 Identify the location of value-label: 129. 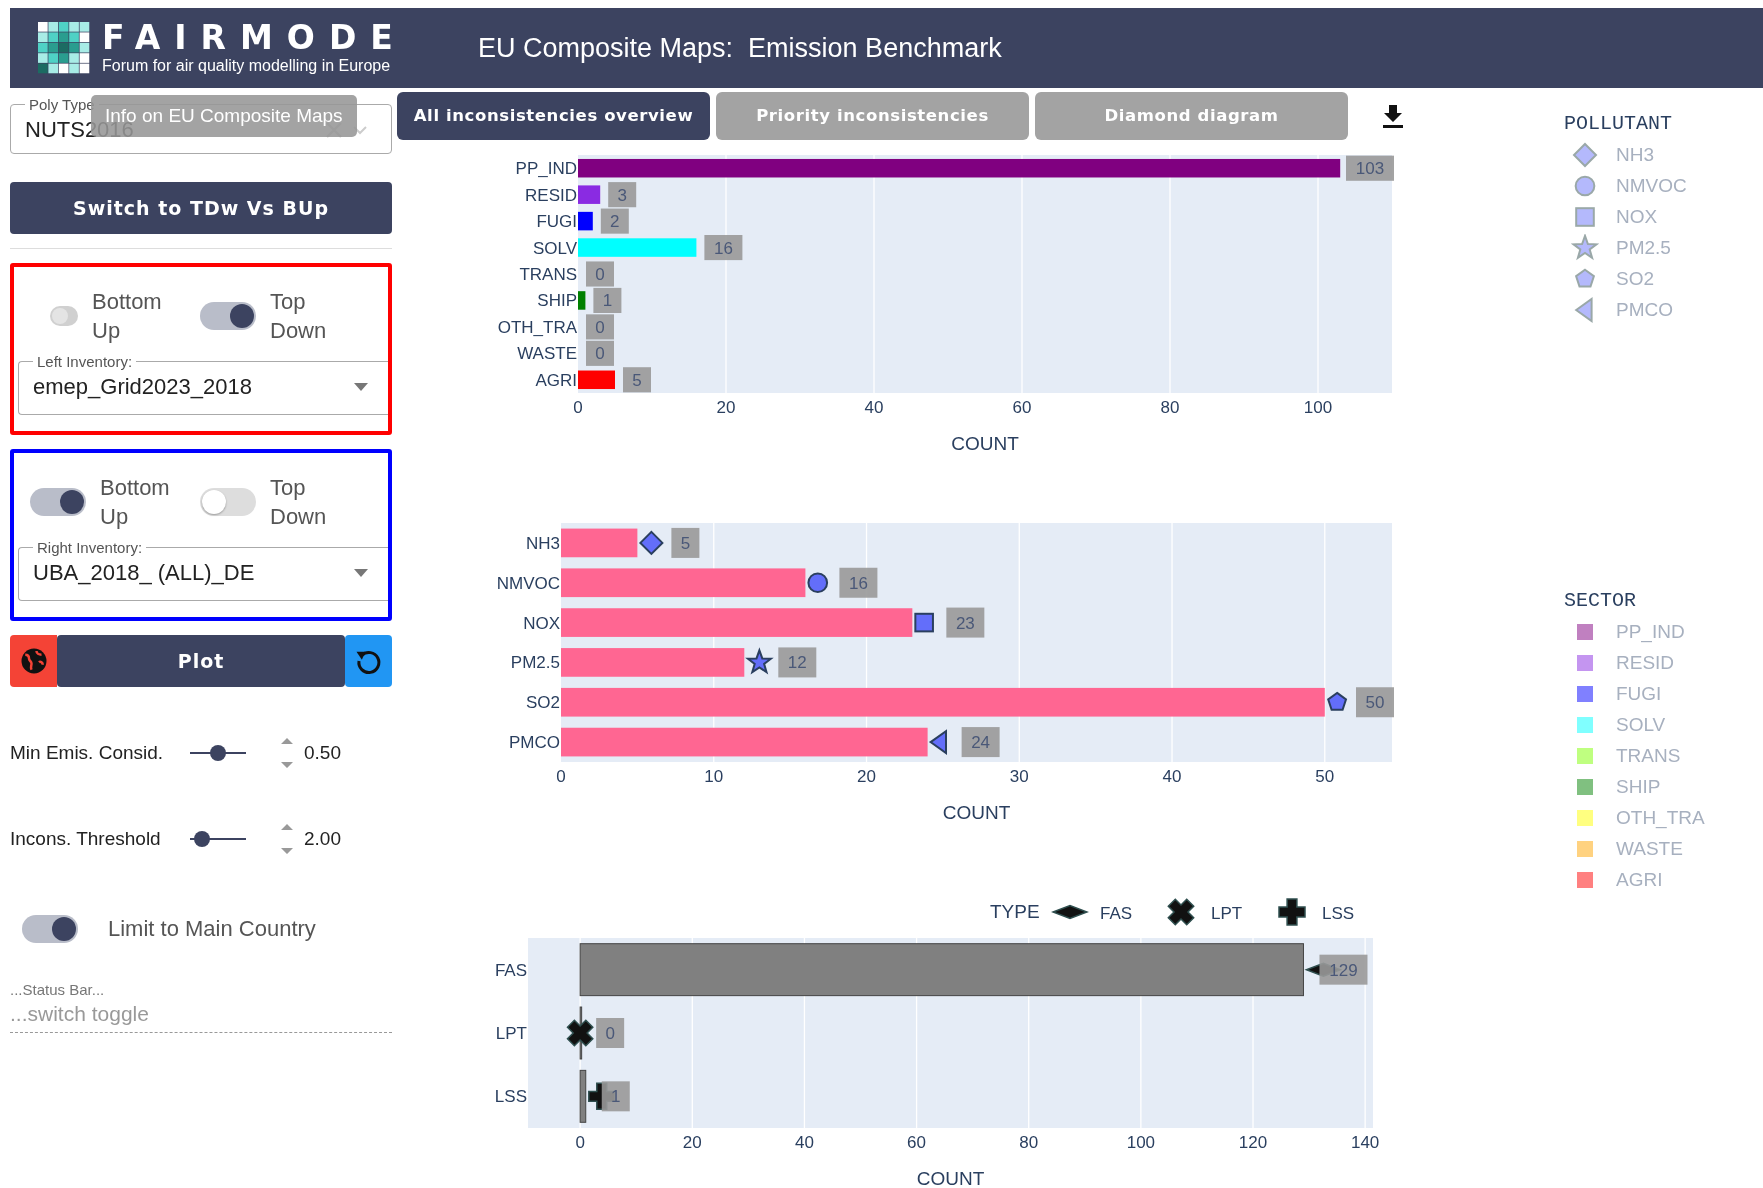
(1343, 969).